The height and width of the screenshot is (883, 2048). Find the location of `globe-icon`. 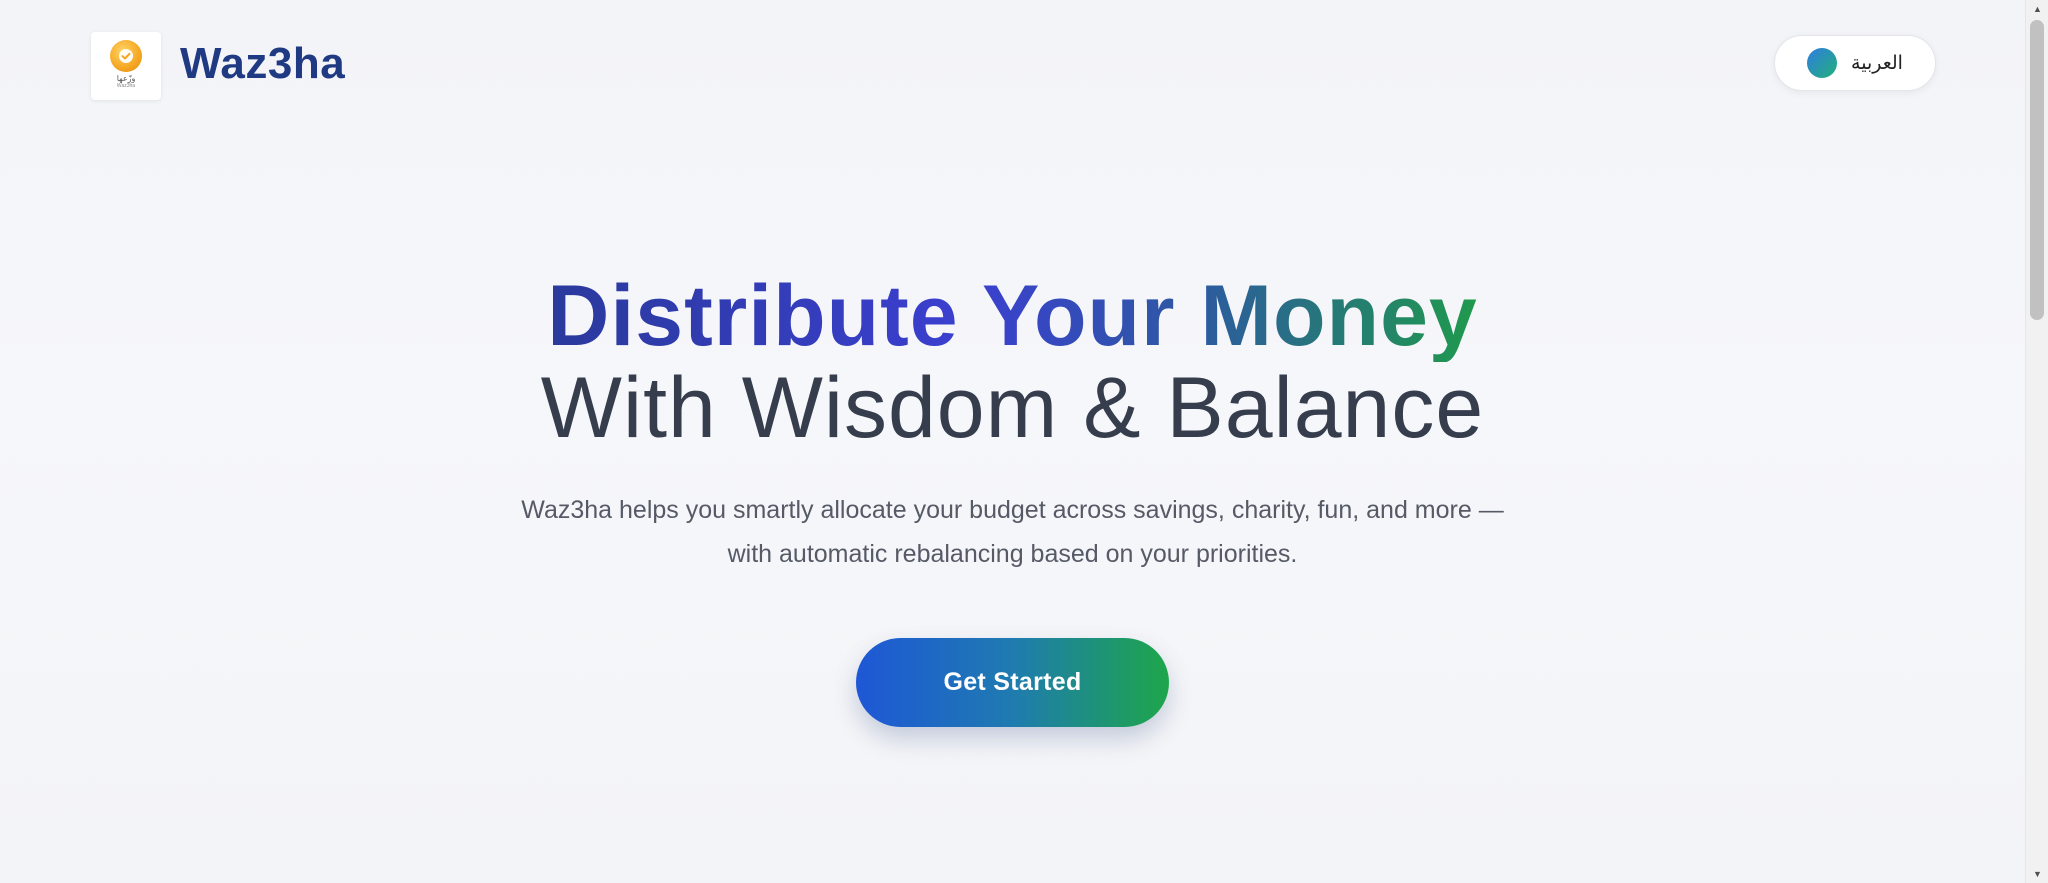

globe-icon is located at coordinates (1822, 63).